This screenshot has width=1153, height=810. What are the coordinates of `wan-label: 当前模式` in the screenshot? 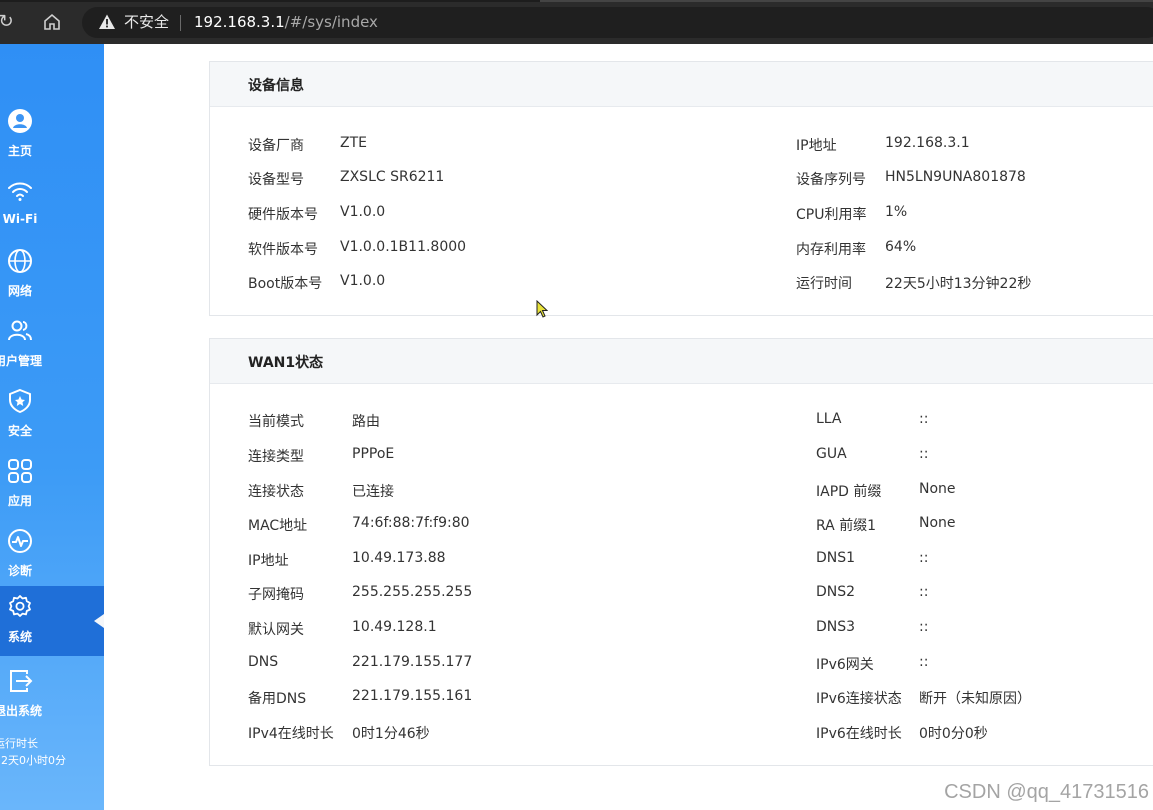 It's located at (276, 422).